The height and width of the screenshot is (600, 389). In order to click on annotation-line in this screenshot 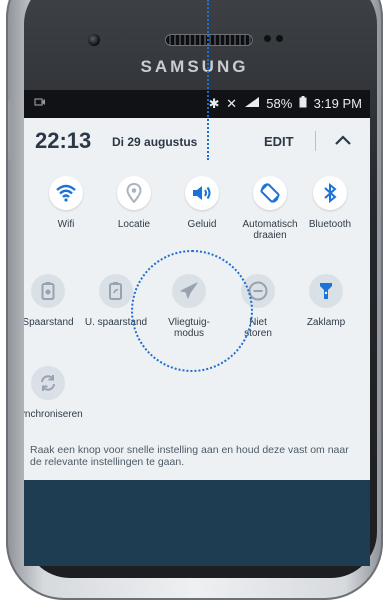, I will do `click(208, 80)`.